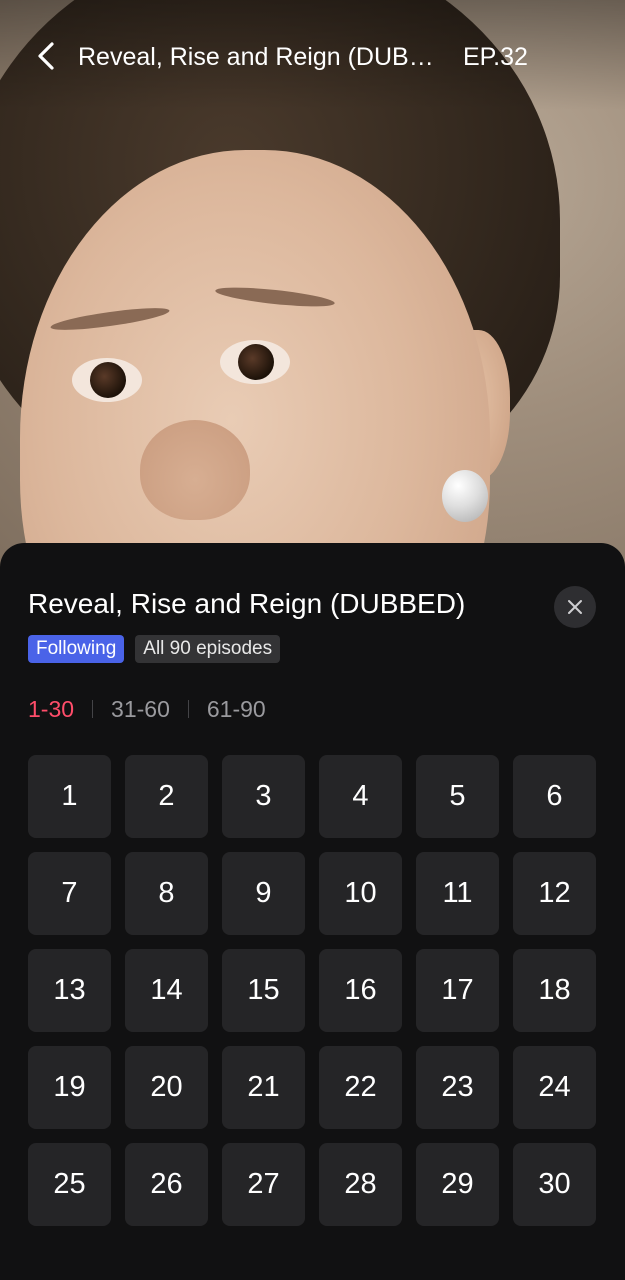 The image size is (625, 1280). I want to click on episode-tile: 21, so click(263, 1087).